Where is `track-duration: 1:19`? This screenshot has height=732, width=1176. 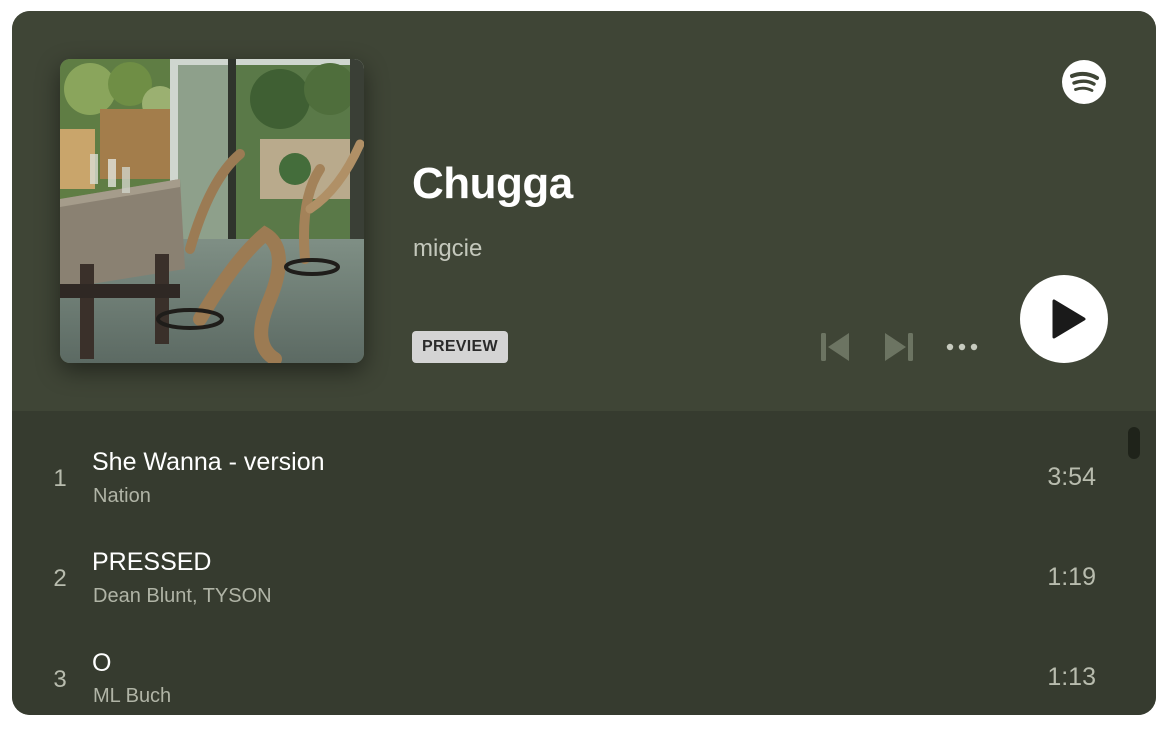 track-duration: 1:19 is located at coordinates (1071, 577).